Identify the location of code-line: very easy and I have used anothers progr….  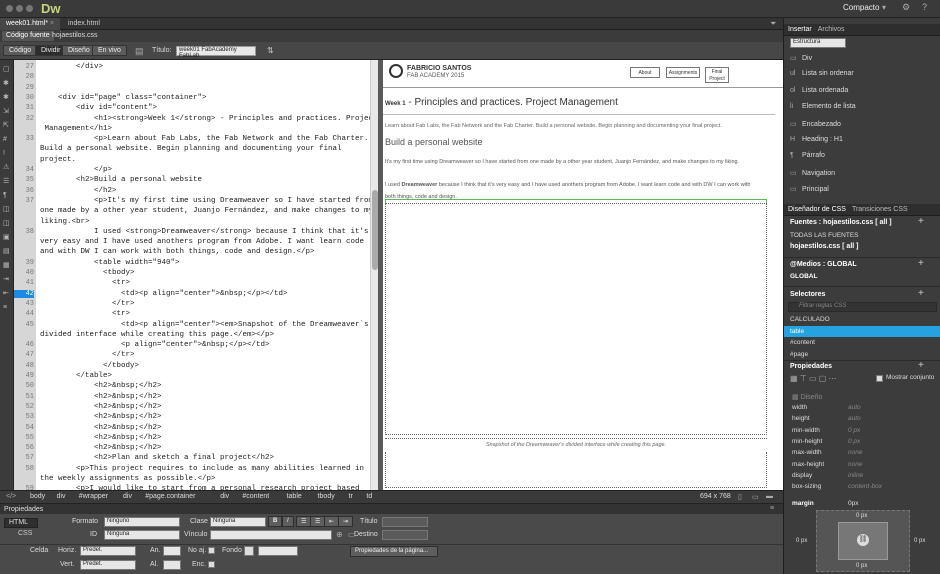
(202, 242).